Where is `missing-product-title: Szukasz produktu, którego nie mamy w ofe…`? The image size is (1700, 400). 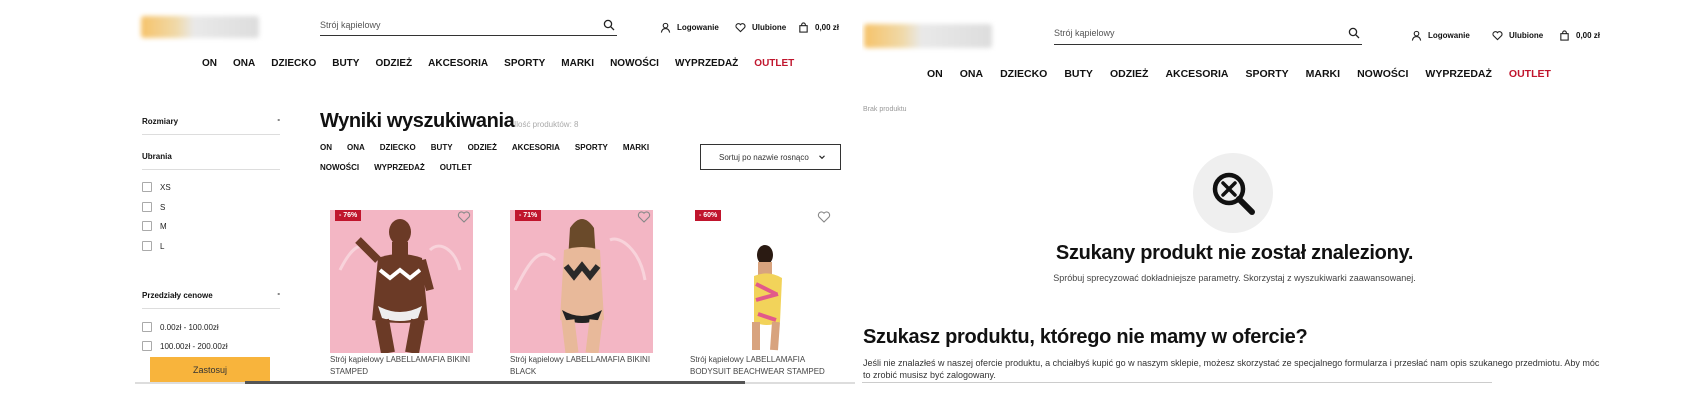 missing-product-title: Szukasz produktu, którego nie mamy w ofe… is located at coordinates (1085, 337).